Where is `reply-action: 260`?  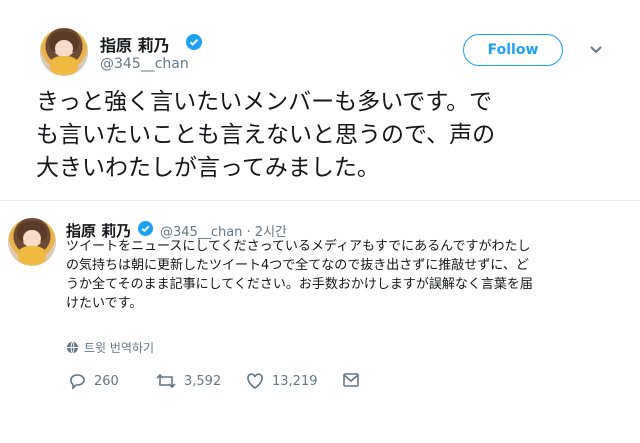 reply-action: 260 is located at coordinates (93, 381).